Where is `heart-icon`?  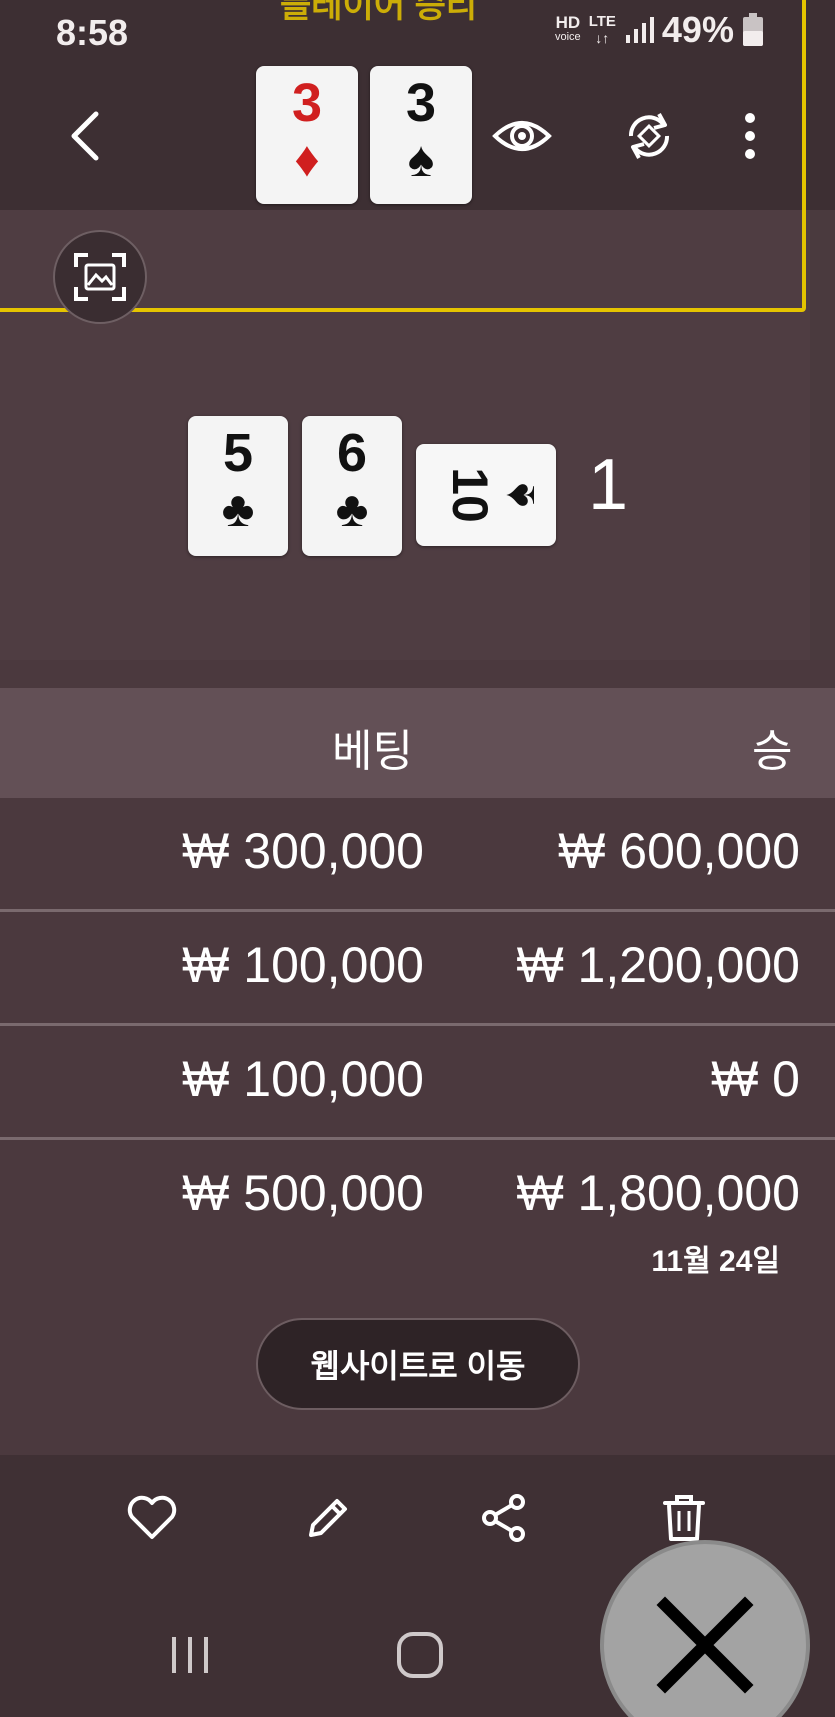 heart-icon is located at coordinates (152, 1517).